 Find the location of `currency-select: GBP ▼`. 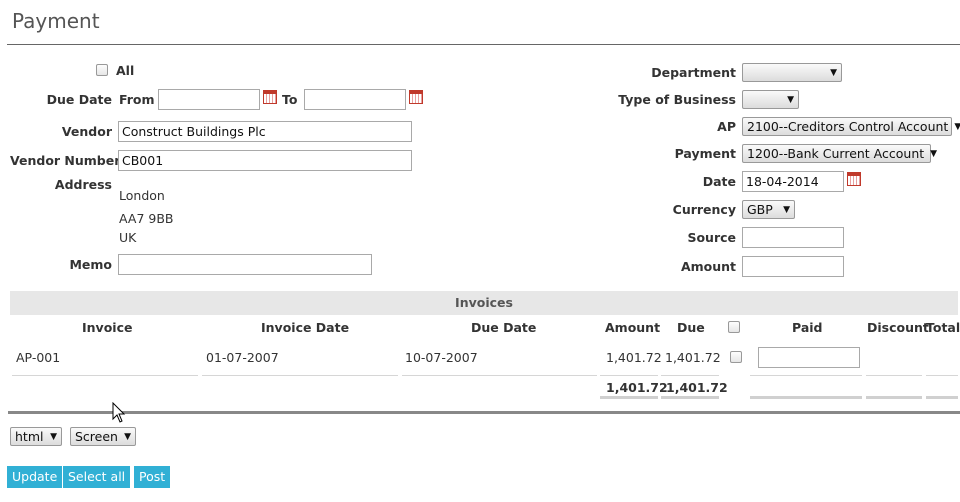

currency-select: GBP ▼ is located at coordinates (768, 209).